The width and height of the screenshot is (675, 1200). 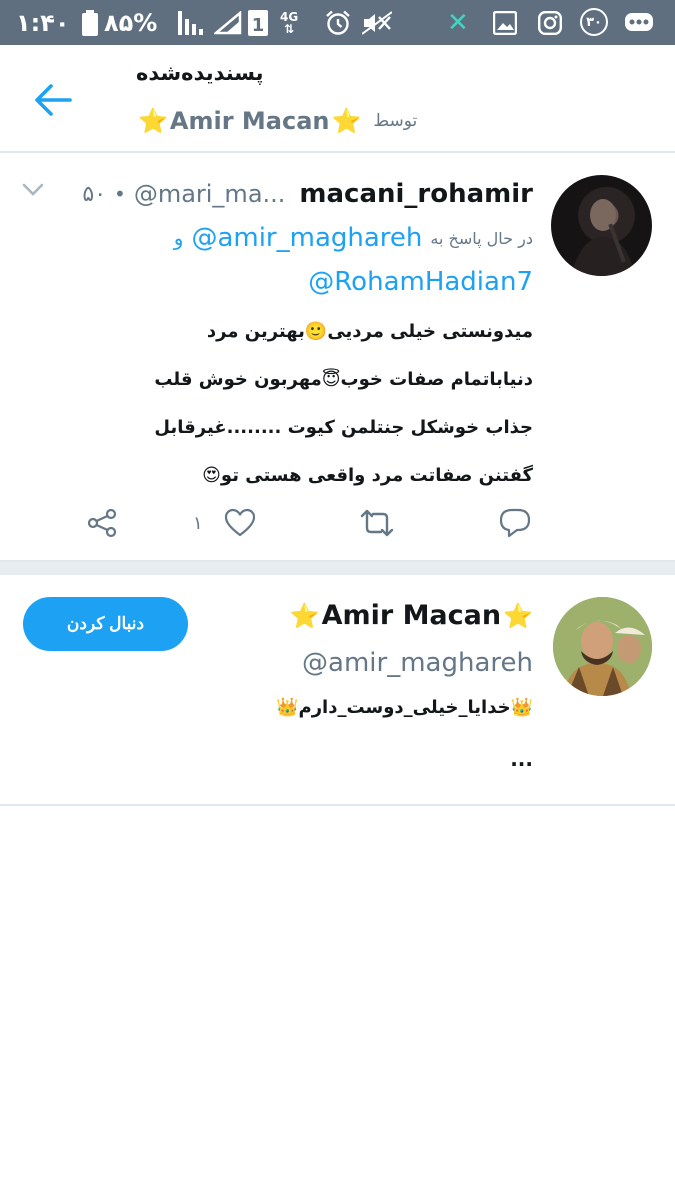 I want to click on tweet-text-line: جذاب خوشکل جنتلمن کیوت ........غیرقابل, so click(x=343, y=427).